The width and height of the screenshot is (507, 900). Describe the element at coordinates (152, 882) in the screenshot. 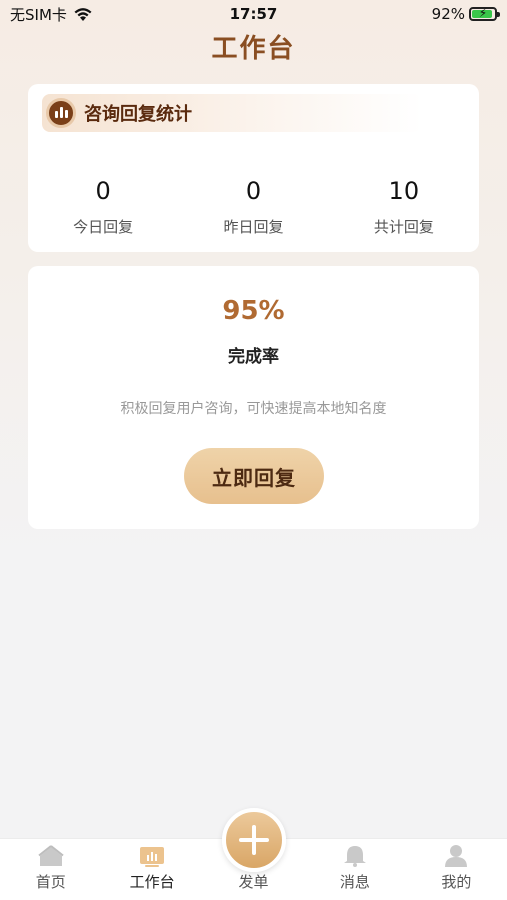

I see `tab-label: 工作台` at that location.